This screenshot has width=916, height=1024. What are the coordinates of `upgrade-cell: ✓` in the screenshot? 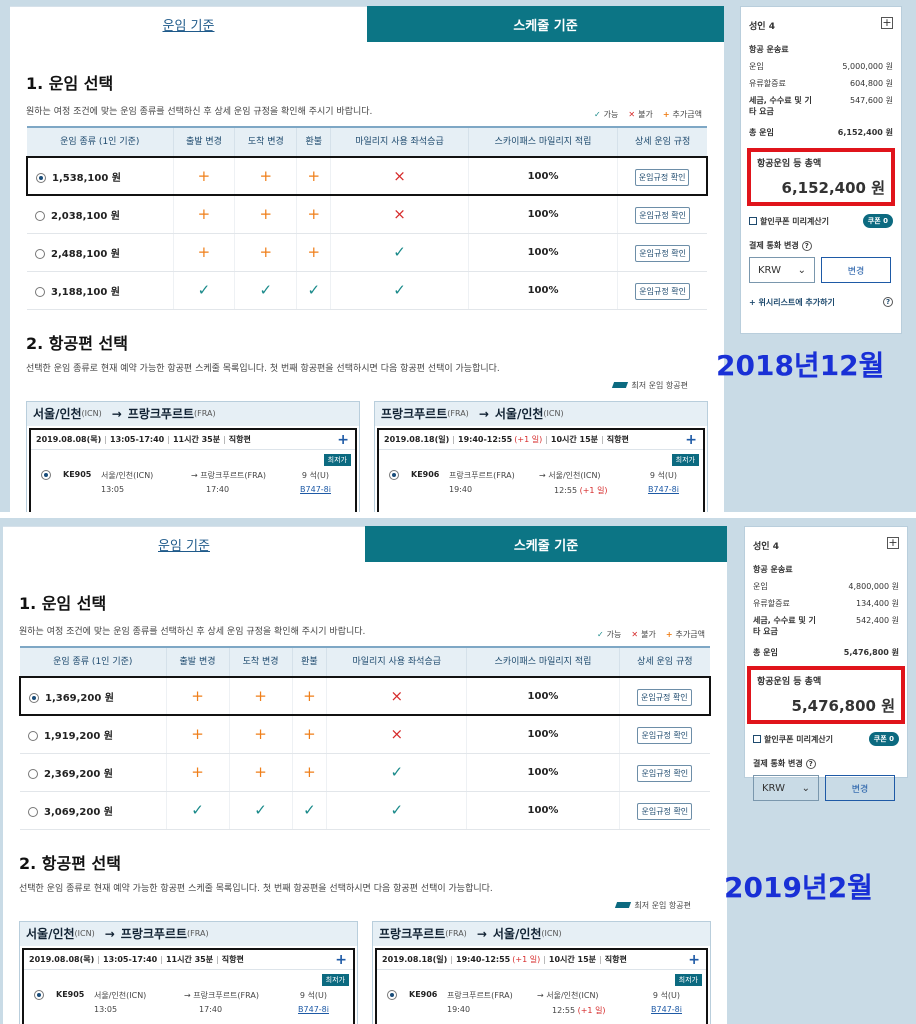 It's located at (396, 772).